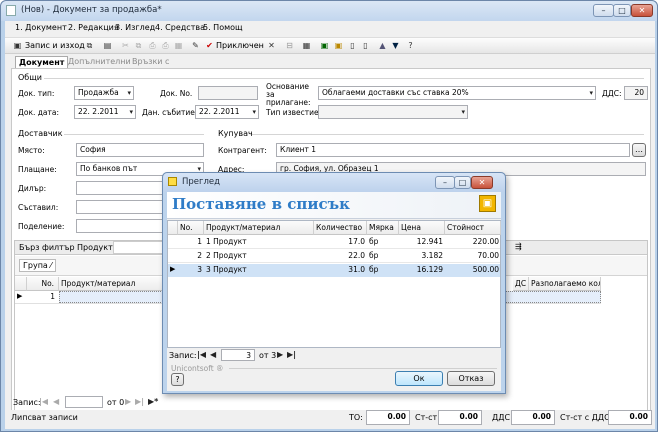 Image resolution: width=658 pixels, height=432 pixels. What do you see at coordinates (622, 10) in the screenshot?
I see `maximize-icon: □` at bounding box center [622, 10].